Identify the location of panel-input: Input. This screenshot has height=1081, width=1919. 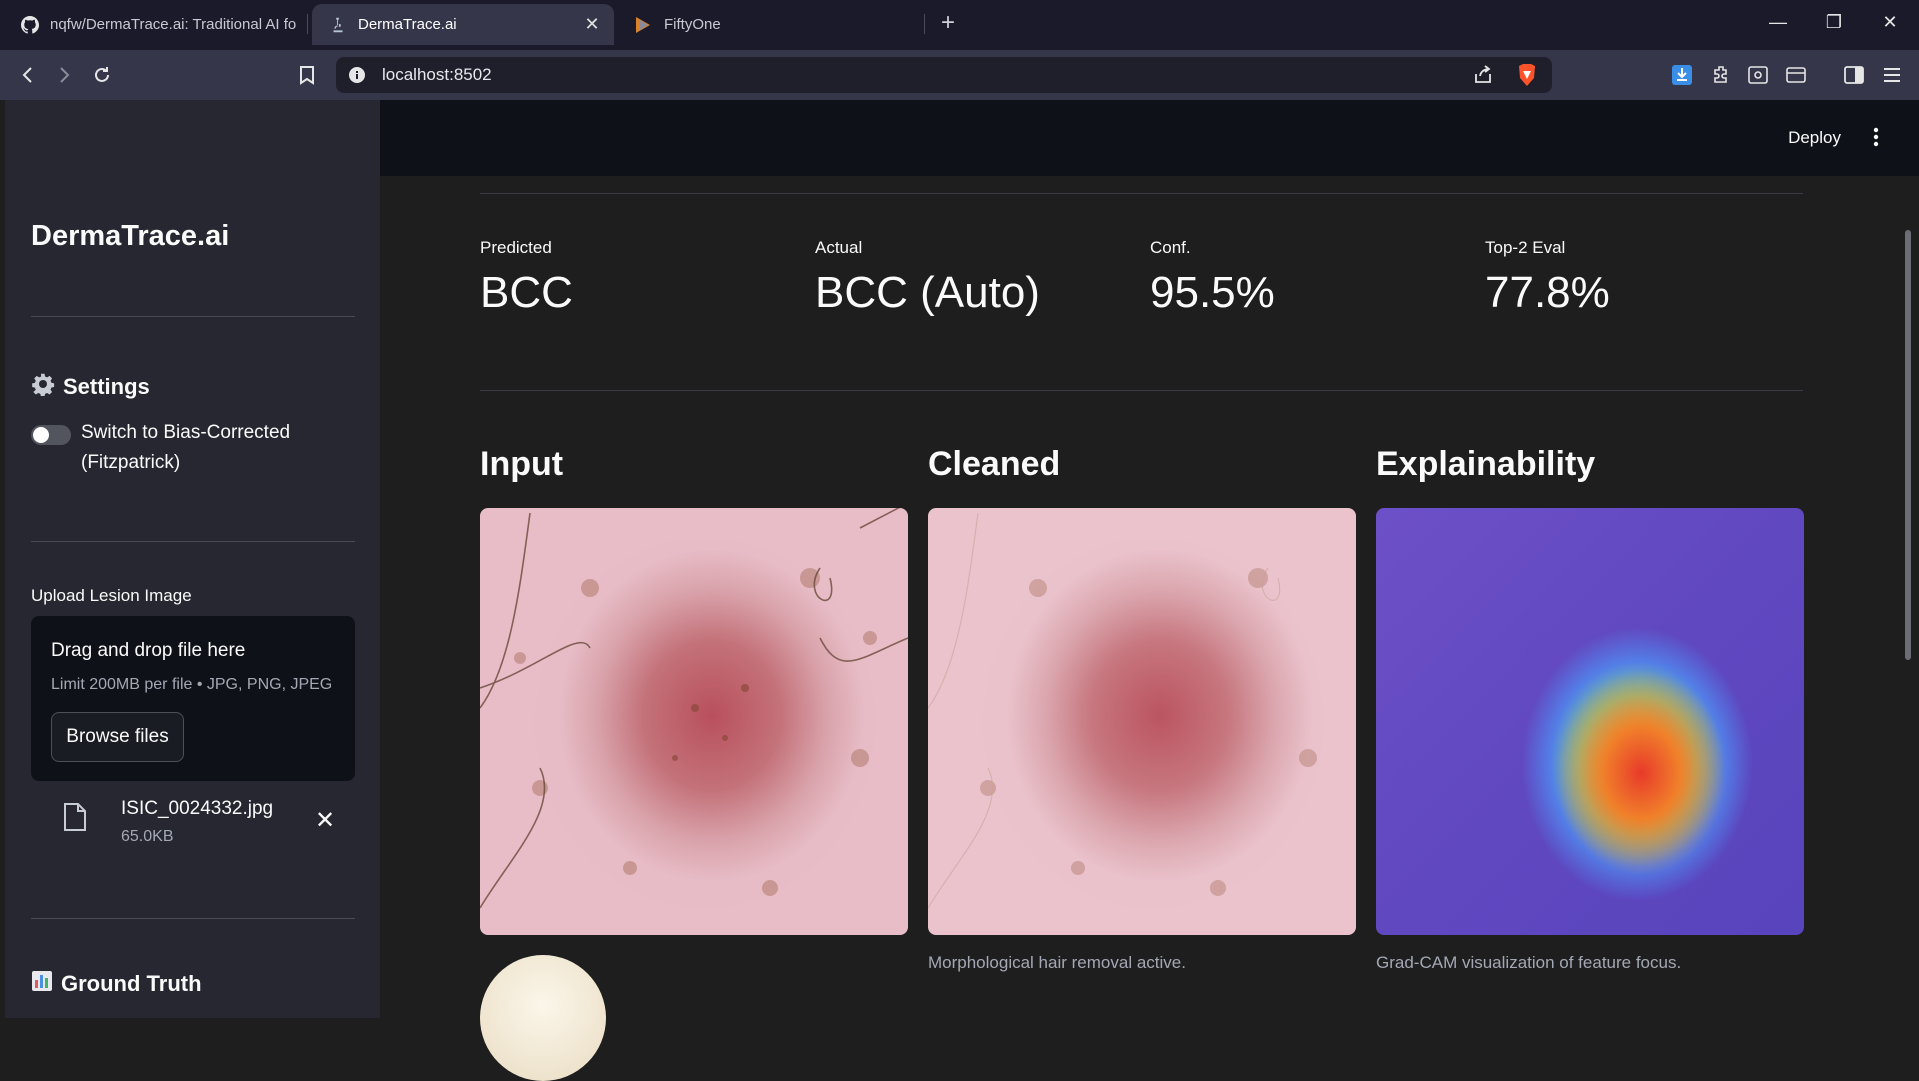
(694, 690).